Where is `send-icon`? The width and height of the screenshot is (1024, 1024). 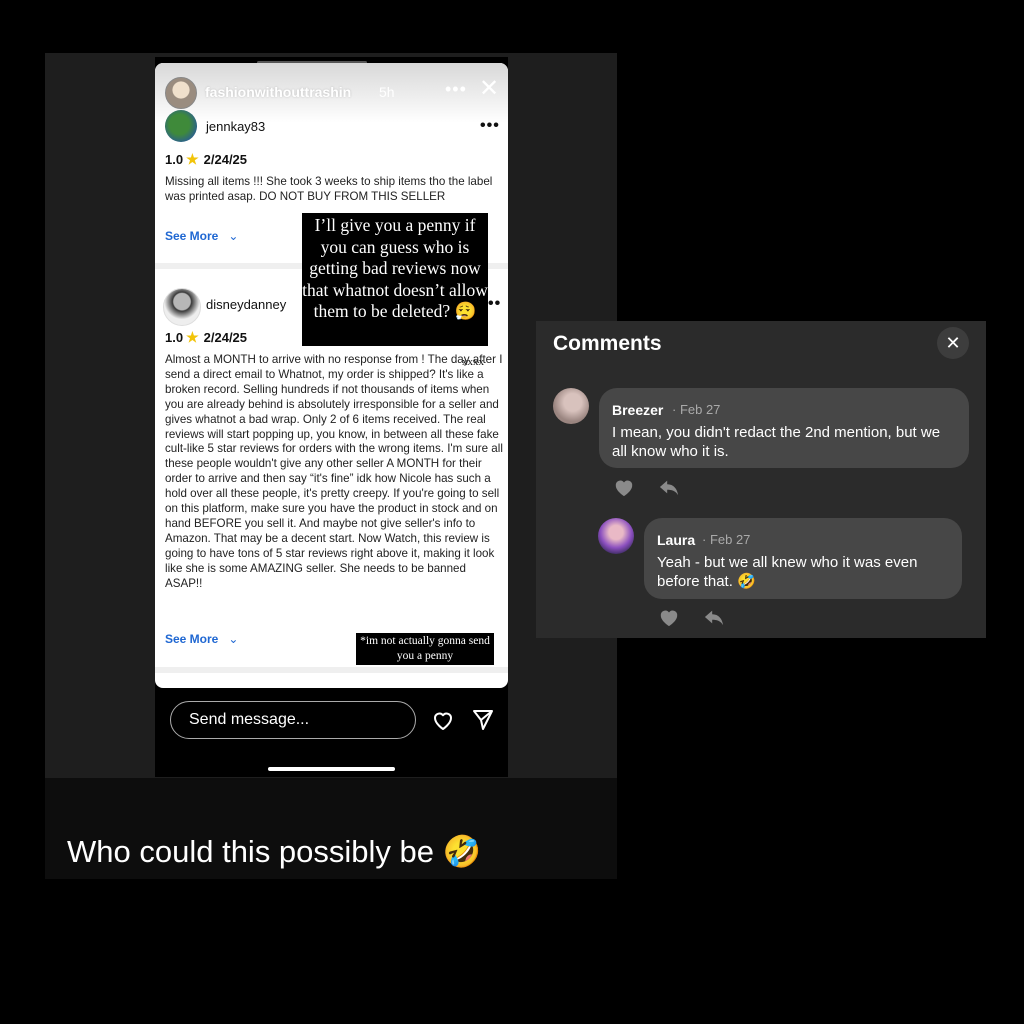 send-icon is located at coordinates (483, 720).